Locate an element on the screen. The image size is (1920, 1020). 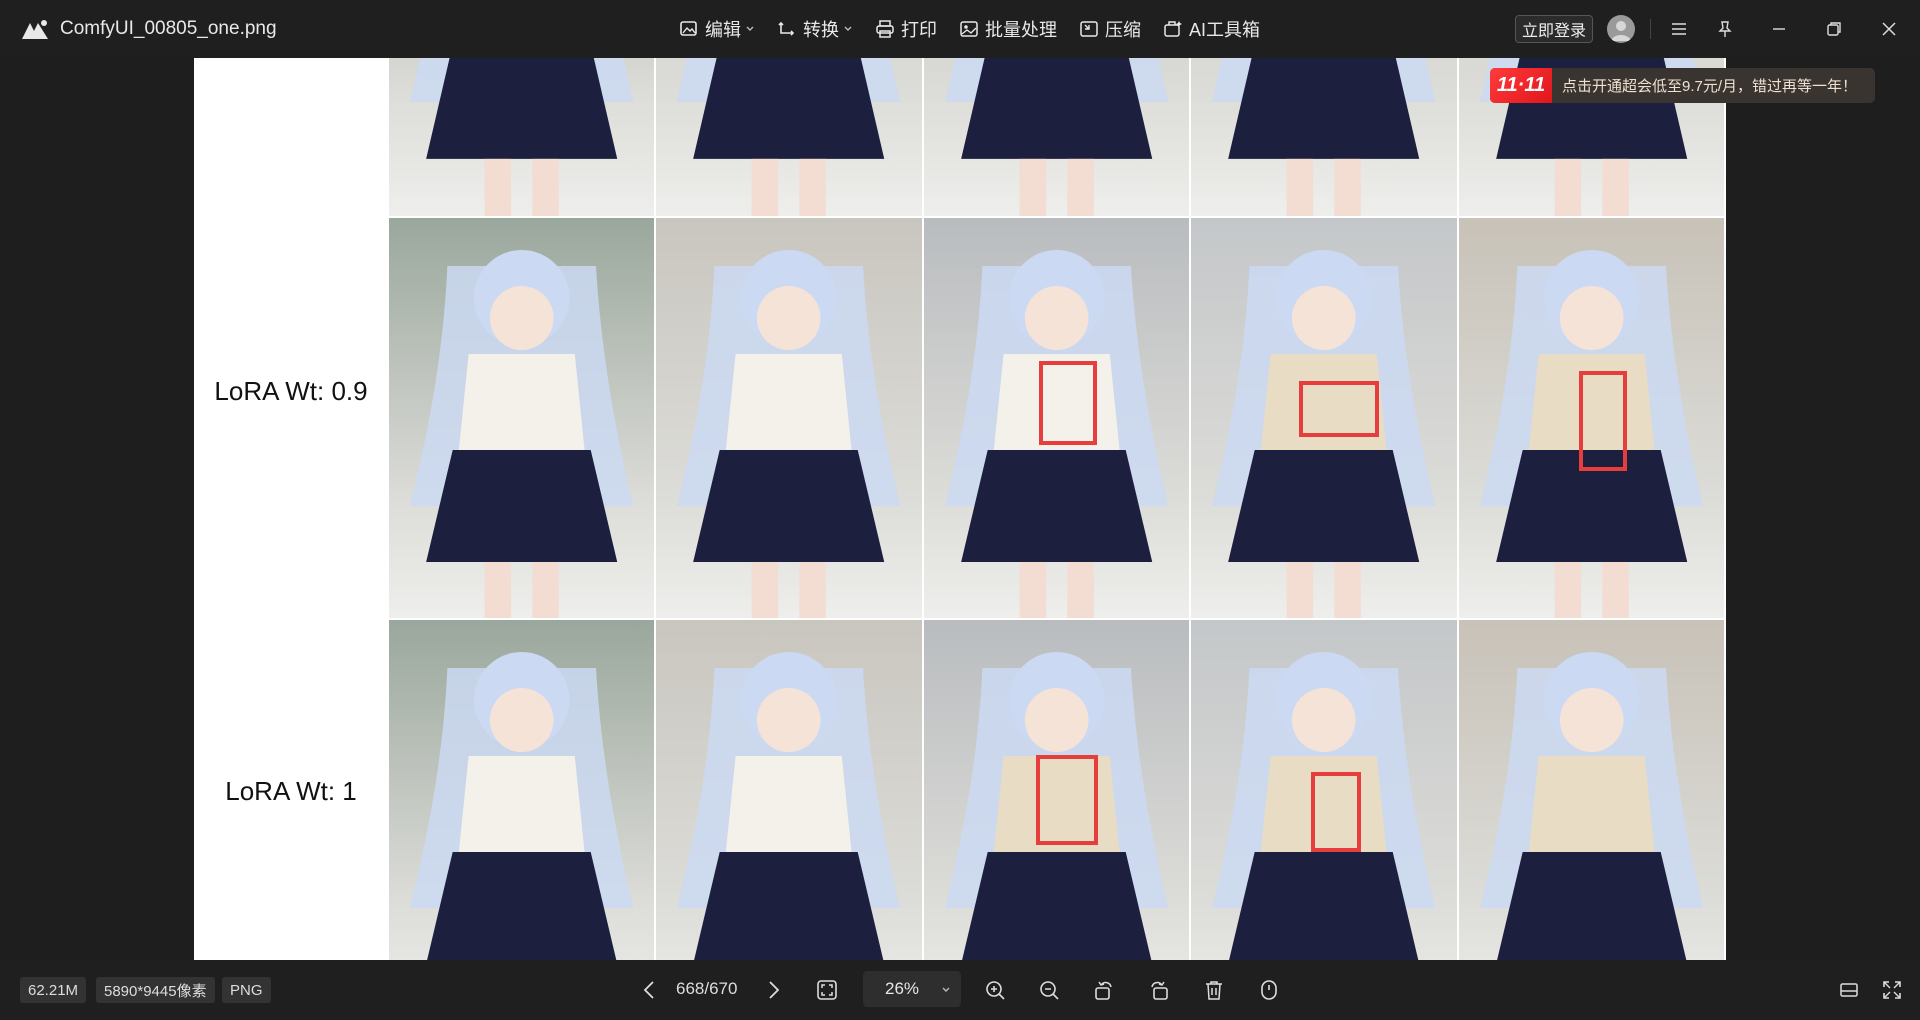
edit-menu: 编辑 is located at coordinates (717, 29).